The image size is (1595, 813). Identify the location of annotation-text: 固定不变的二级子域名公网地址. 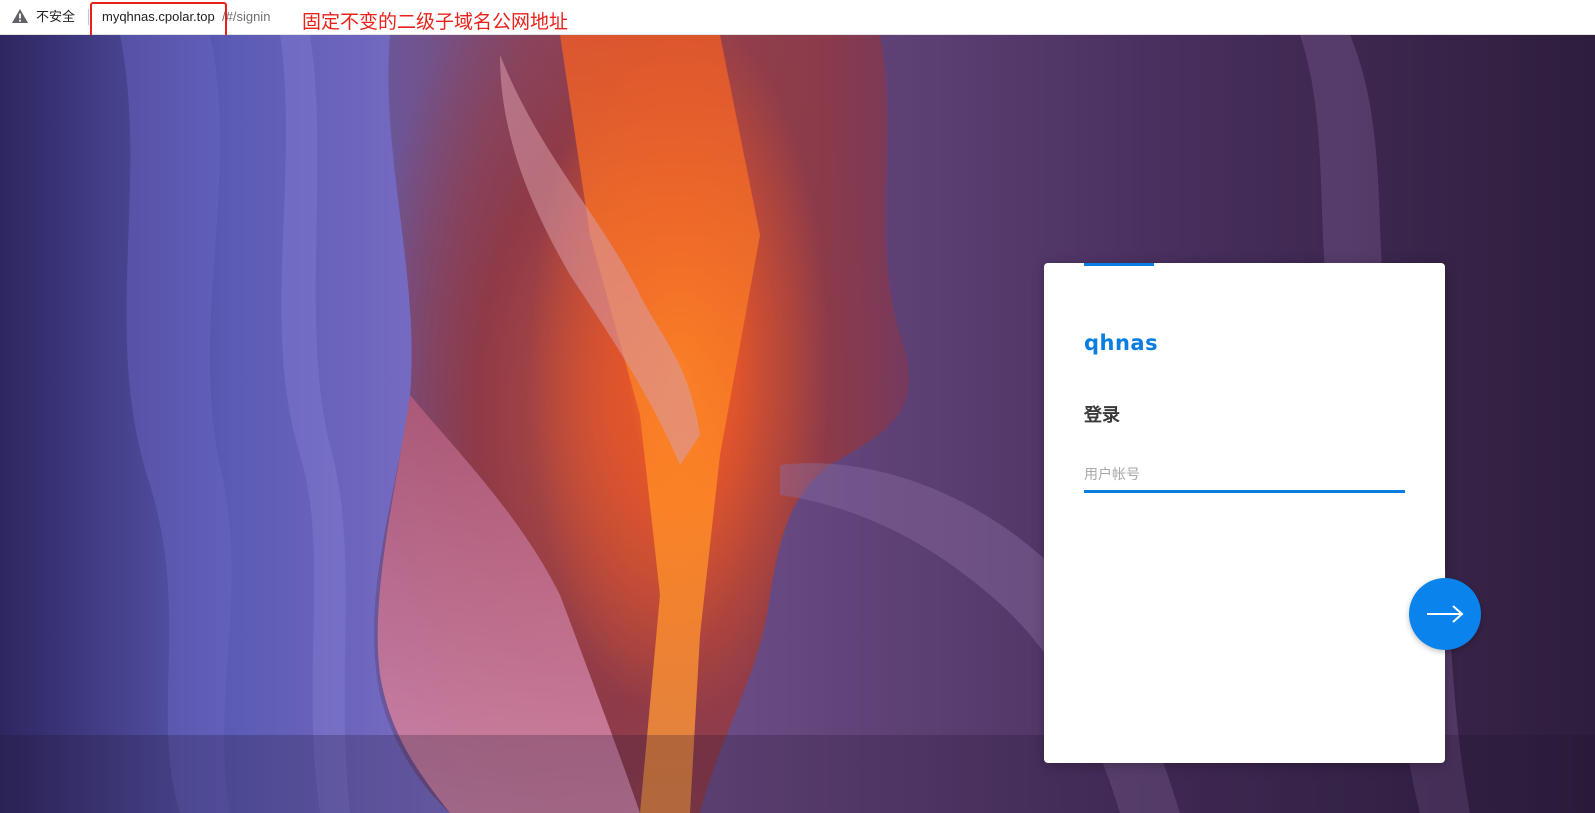
(435, 22).